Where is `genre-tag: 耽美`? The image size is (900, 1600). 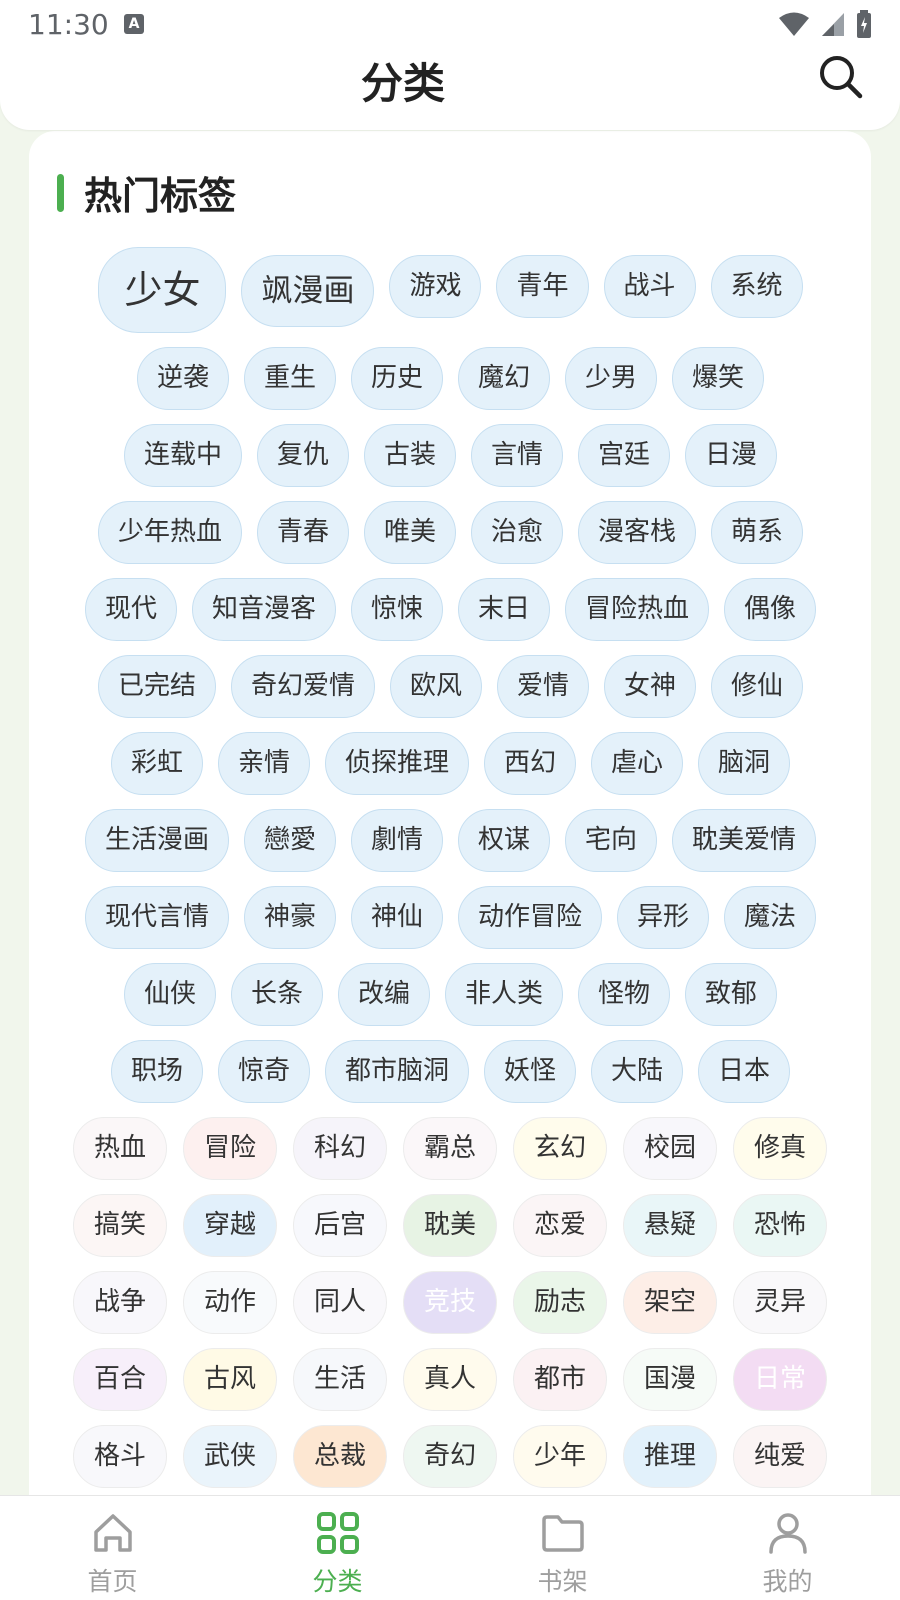
genre-tag: 耽美 is located at coordinates (450, 1225).